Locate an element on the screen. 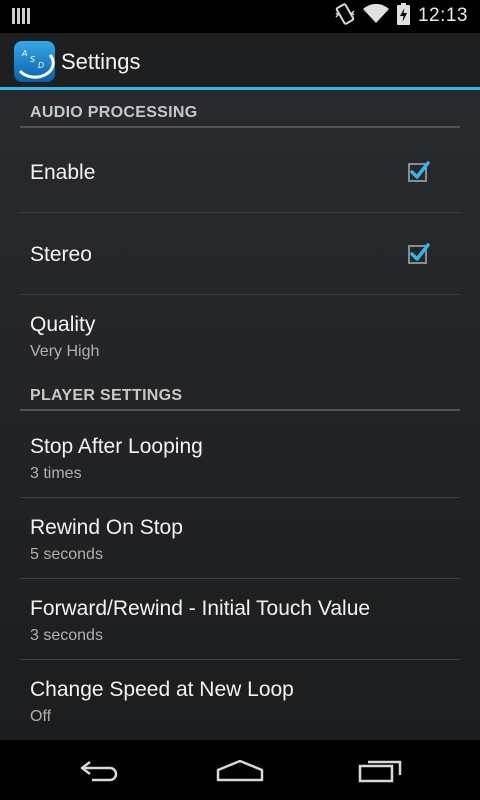 The height and width of the screenshot is (800, 480). pref-change-speed-at-new-loop: Change Speed at New Loop Off is located at coordinates (240, 700).